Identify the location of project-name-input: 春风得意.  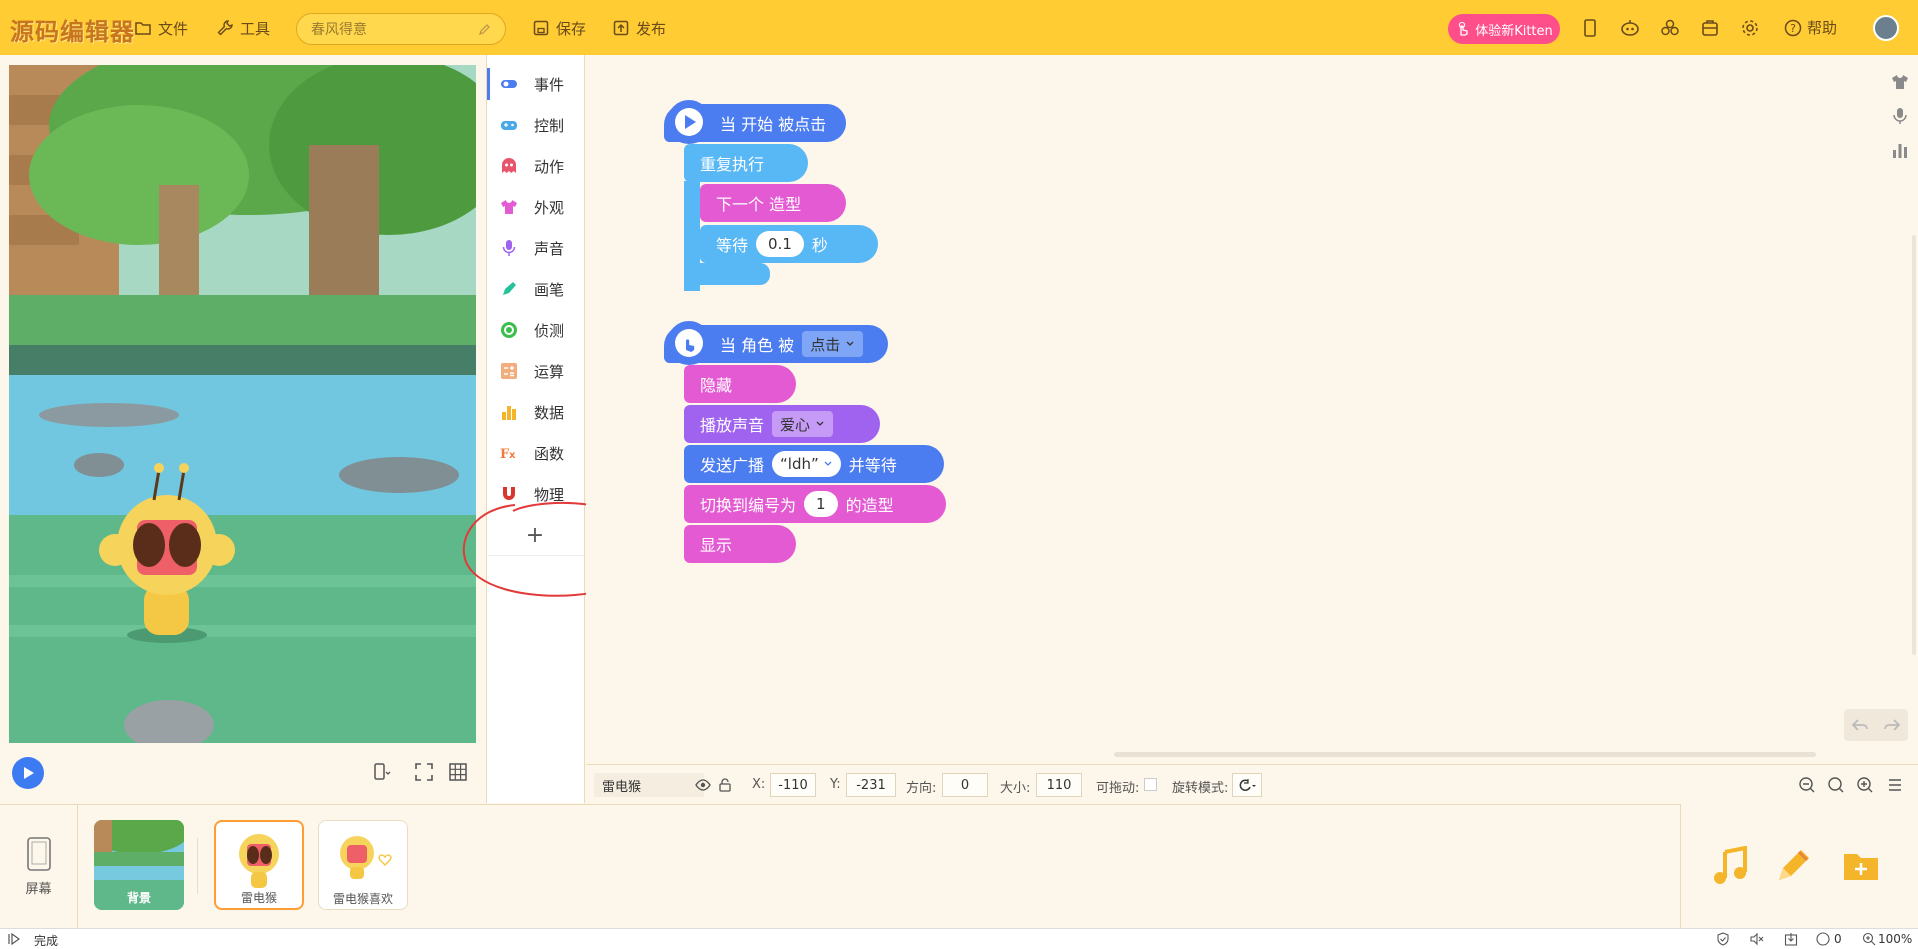
(401, 29).